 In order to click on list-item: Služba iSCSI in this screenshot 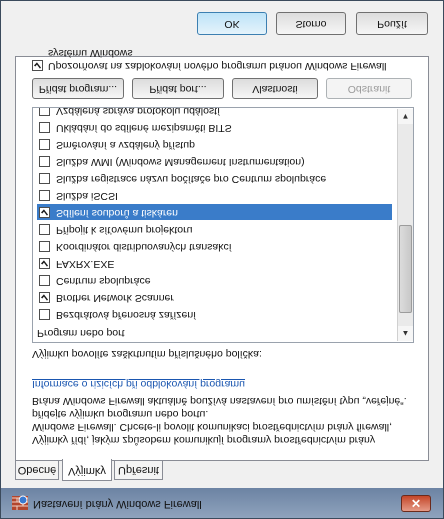, I will do `click(214, 195)`.